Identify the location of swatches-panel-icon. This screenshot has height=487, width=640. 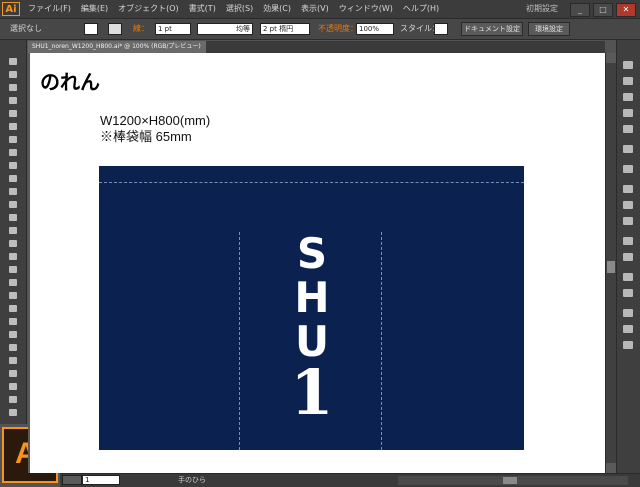
(628, 97).